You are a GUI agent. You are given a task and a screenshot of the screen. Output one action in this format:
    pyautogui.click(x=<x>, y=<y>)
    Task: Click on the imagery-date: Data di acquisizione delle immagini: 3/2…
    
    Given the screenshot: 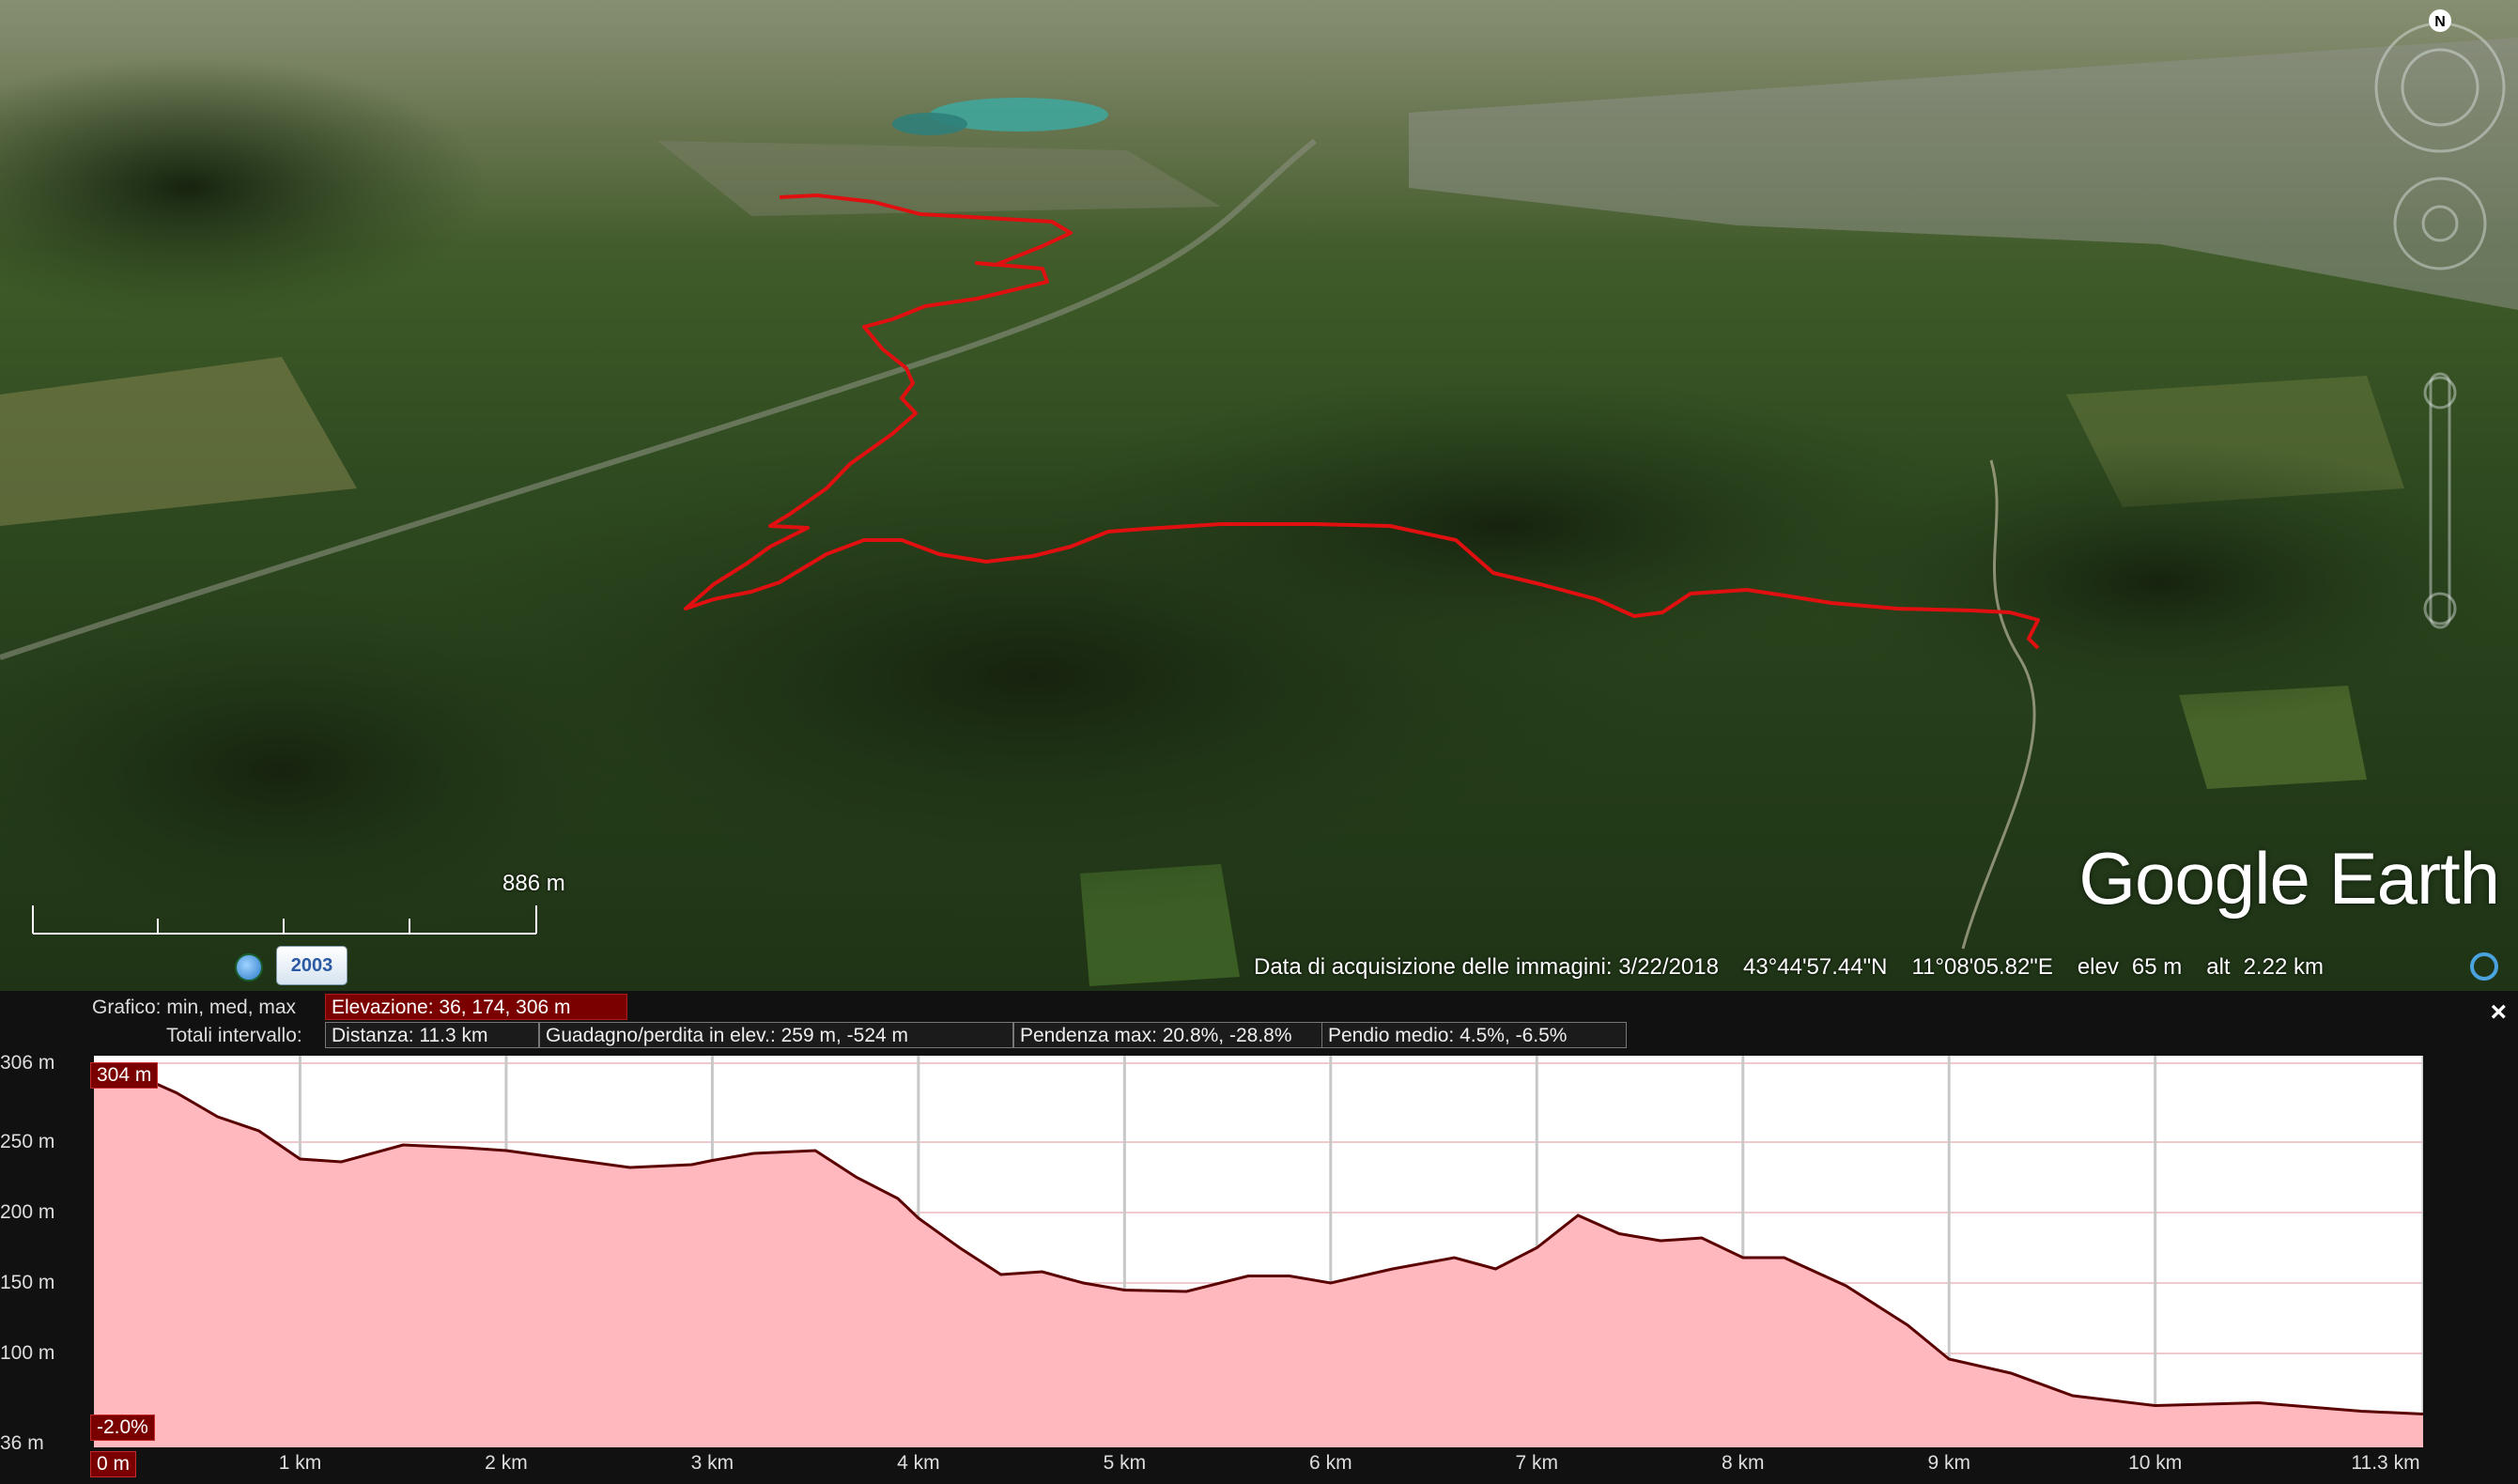 What is the action you would take?
    pyautogui.click(x=1486, y=967)
    